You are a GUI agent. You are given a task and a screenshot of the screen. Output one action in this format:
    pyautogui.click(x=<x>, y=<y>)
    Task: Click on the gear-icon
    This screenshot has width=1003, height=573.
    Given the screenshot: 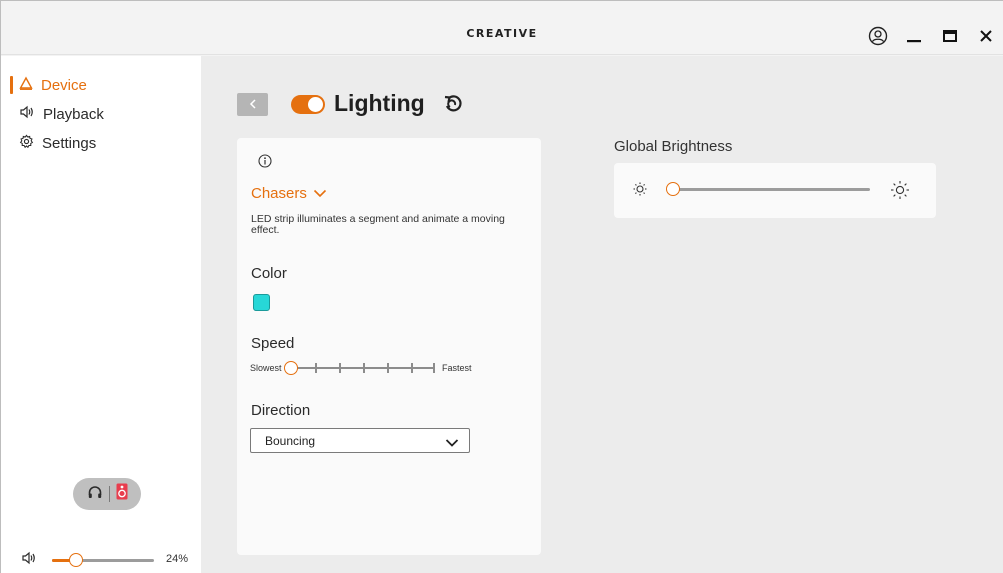 What is the action you would take?
    pyautogui.click(x=26, y=143)
    